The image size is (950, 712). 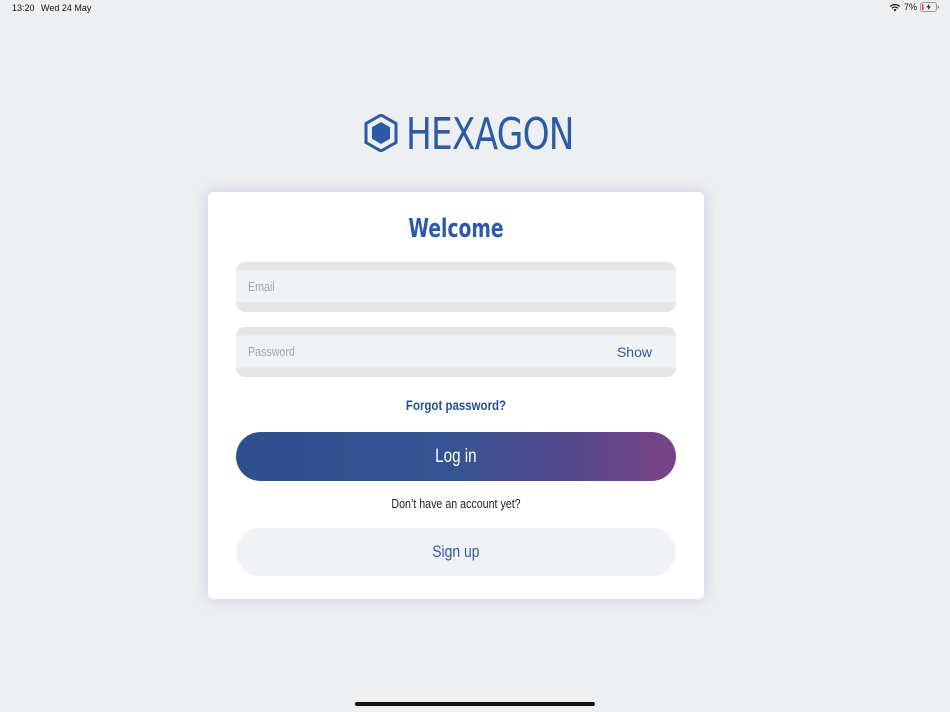 I want to click on battery-percent: 7%, so click(x=910, y=7).